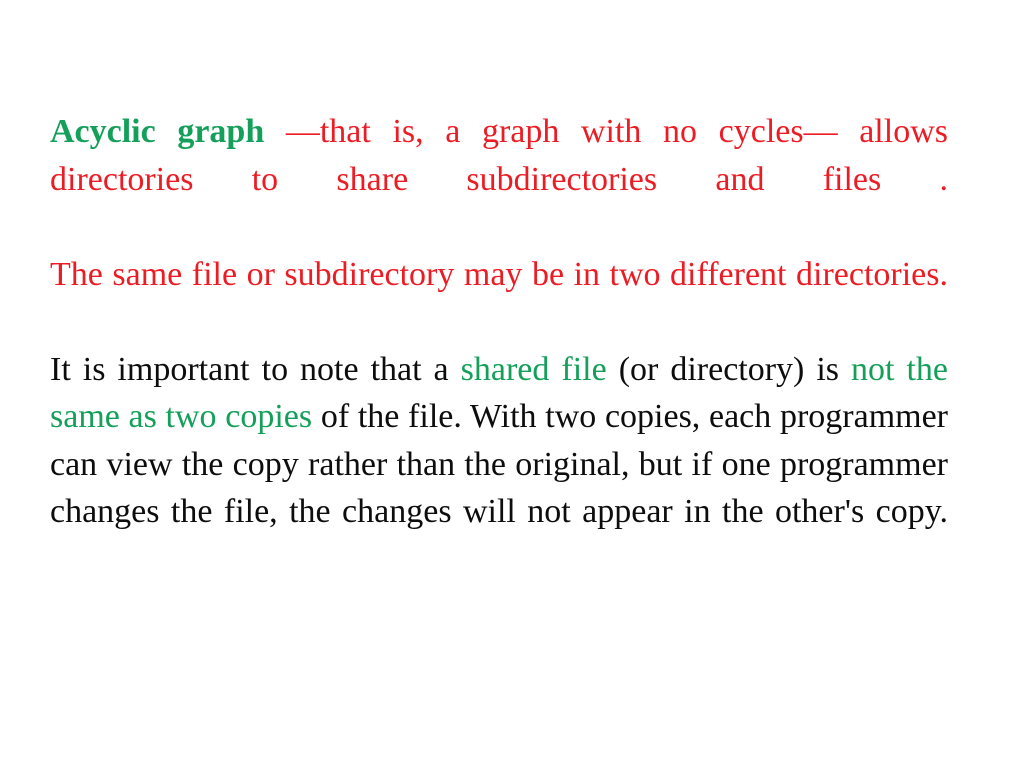 The image size is (1024, 768). I want to click on highlight-shared-file: shared file, so click(533, 369).